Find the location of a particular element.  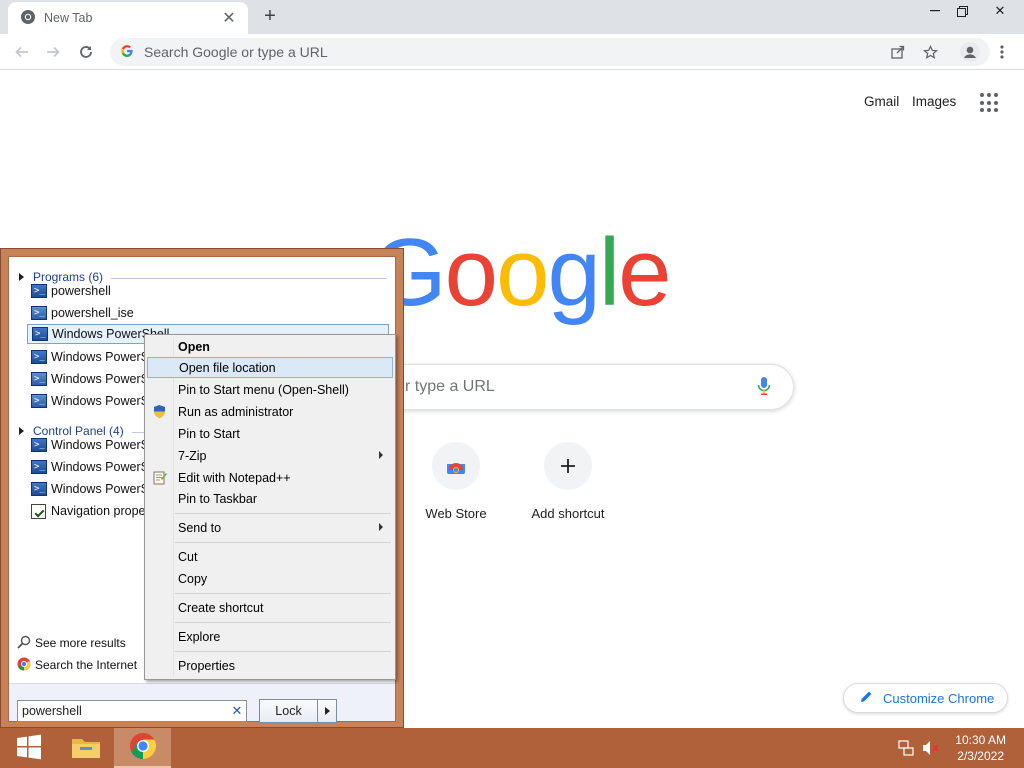

menu-item-edit-notepadpp: Edit with Notepad++ is located at coordinates (270, 477).